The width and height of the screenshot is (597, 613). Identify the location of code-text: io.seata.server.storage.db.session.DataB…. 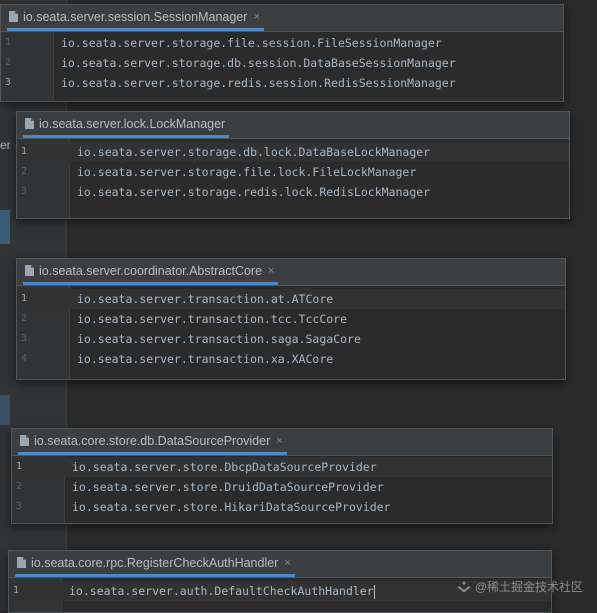
(258, 63).